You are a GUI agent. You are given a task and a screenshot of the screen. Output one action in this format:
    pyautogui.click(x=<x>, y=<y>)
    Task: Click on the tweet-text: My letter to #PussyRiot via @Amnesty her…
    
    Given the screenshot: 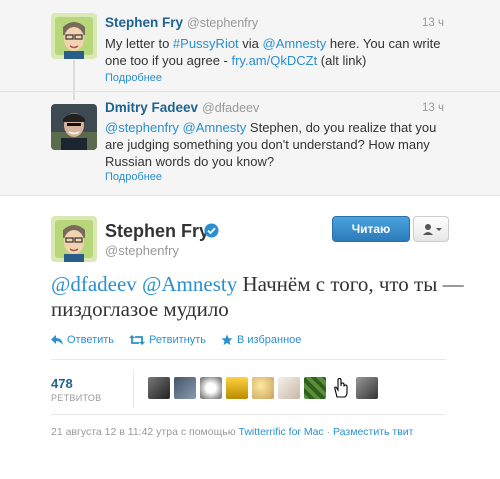 What is the action you would take?
    pyautogui.click(x=273, y=52)
    